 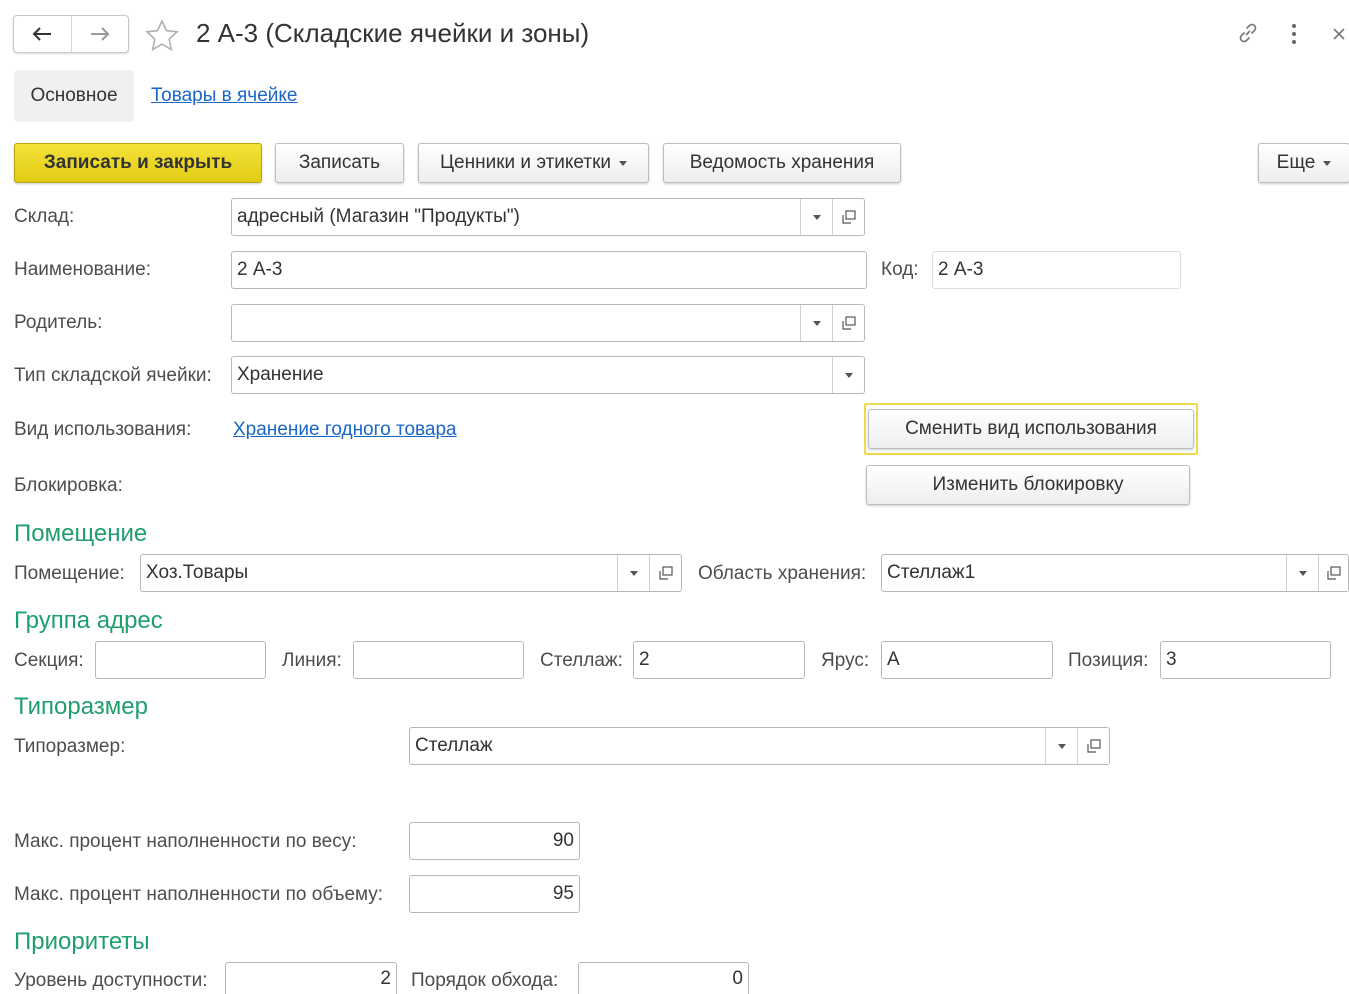 What do you see at coordinates (1171, 659) in the screenshot?
I see `position-value: 3` at bounding box center [1171, 659].